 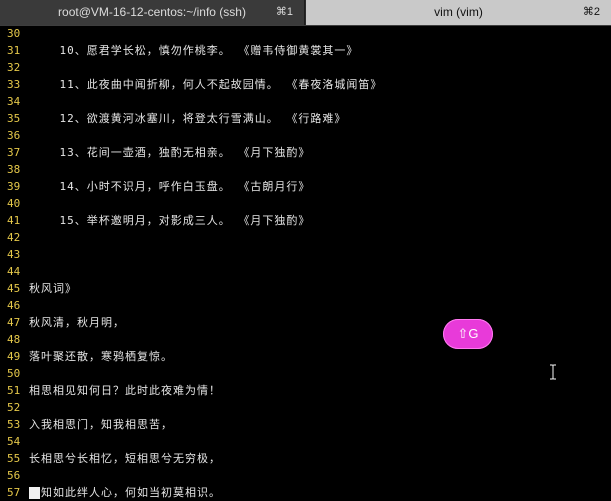 I want to click on line-text: 12、欲渡黄河冰塞川，将登太行雪满山。 《行路难》, so click(x=188, y=118).